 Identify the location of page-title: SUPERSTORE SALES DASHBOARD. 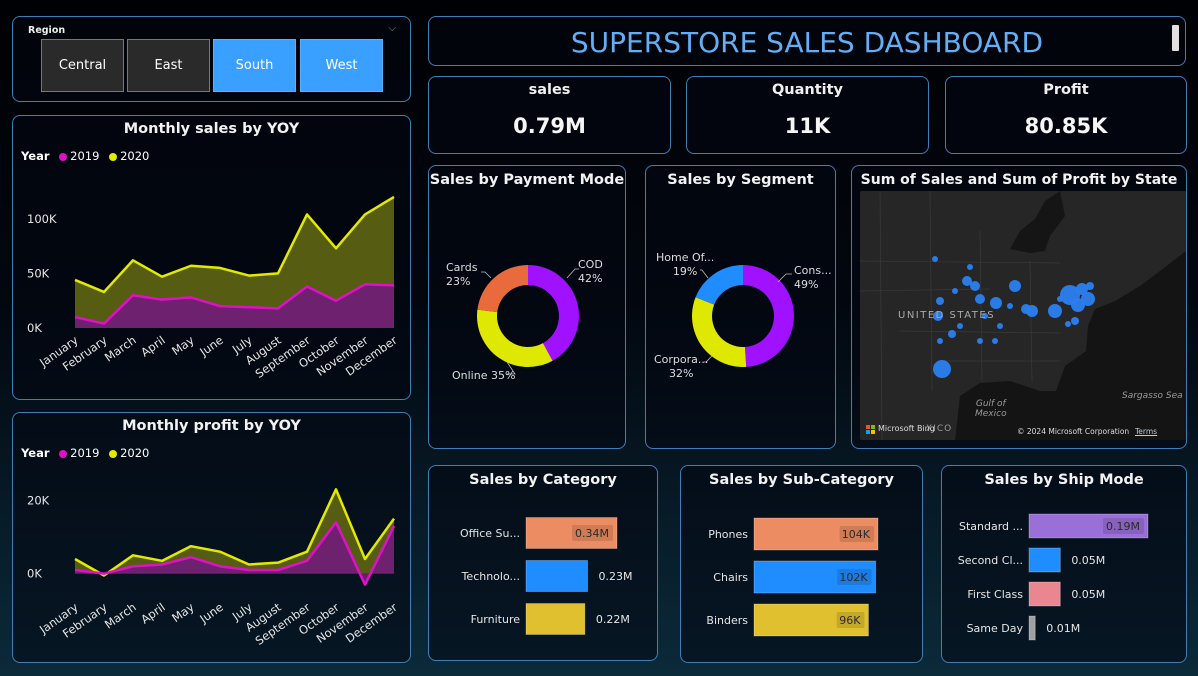
(807, 42).